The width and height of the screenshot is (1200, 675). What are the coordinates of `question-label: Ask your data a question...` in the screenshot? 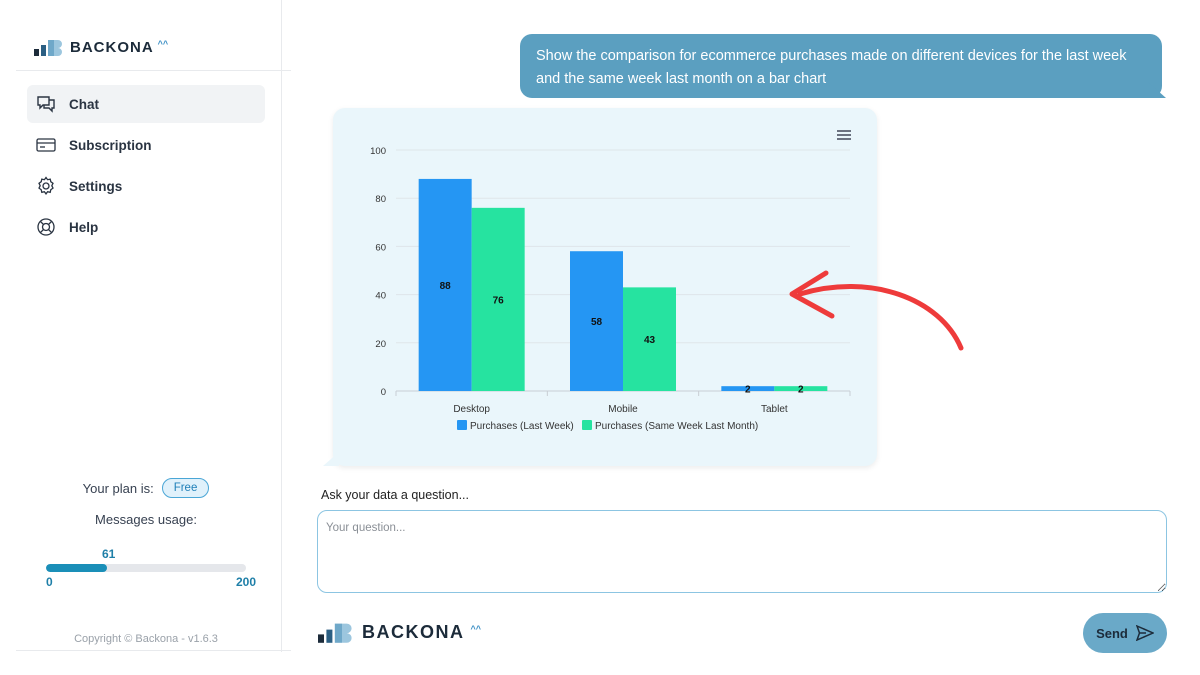 It's located at (395, 495).